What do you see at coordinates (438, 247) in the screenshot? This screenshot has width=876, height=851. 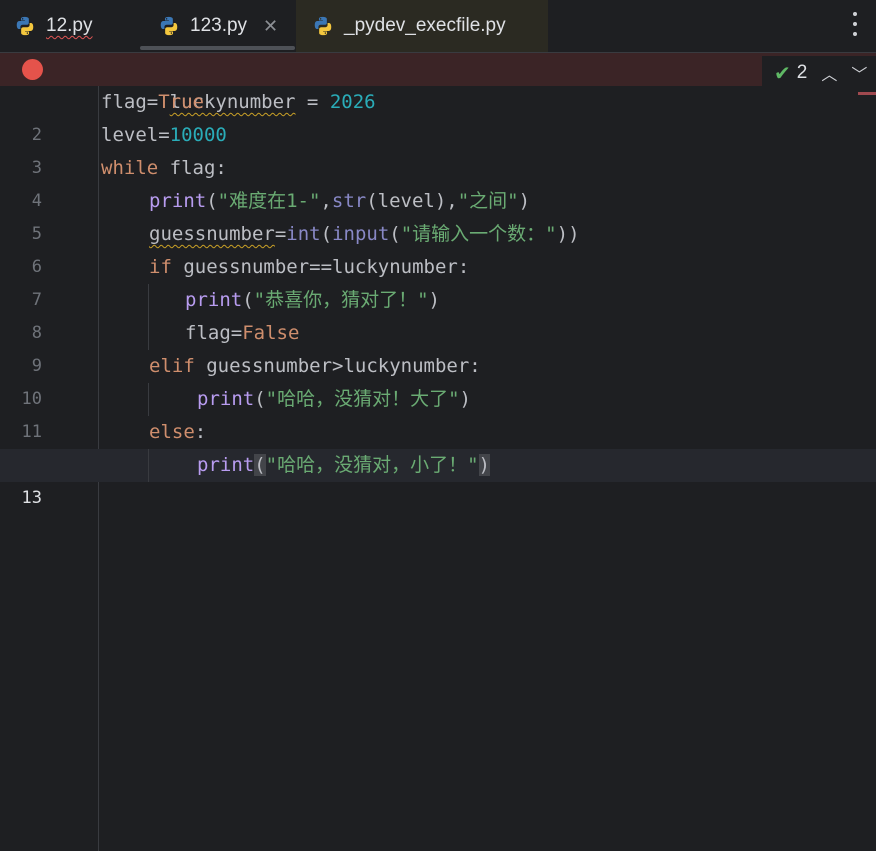 I see `code-line: 6 guessnumber=int(input("请输入一个数："))` at bounding box center [438, 247].